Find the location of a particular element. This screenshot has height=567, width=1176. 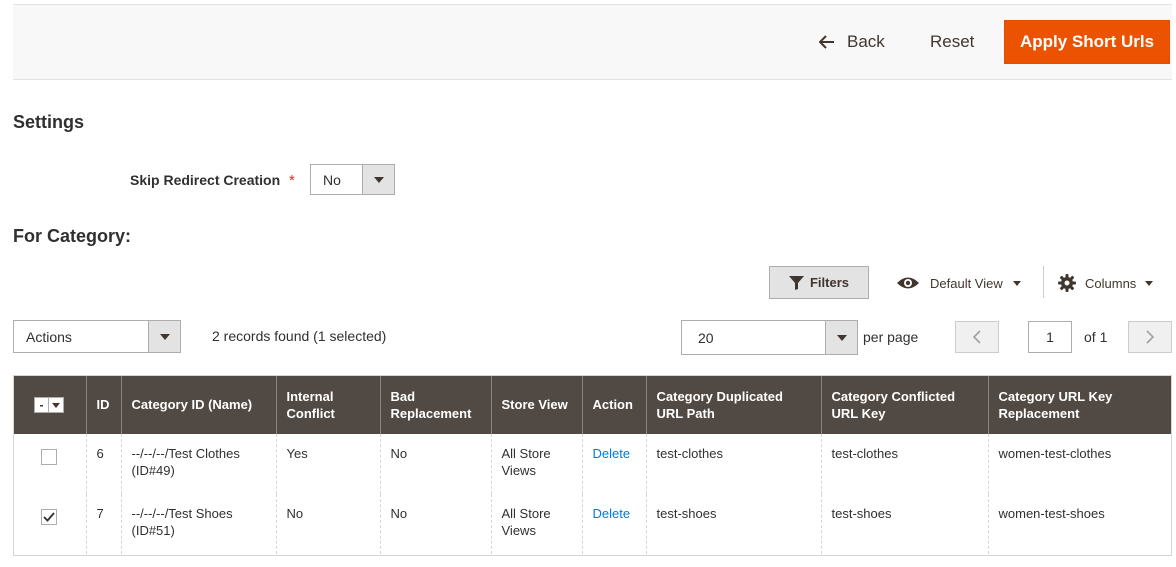

chevron-right-icon is located at coordinates (1150, 337).